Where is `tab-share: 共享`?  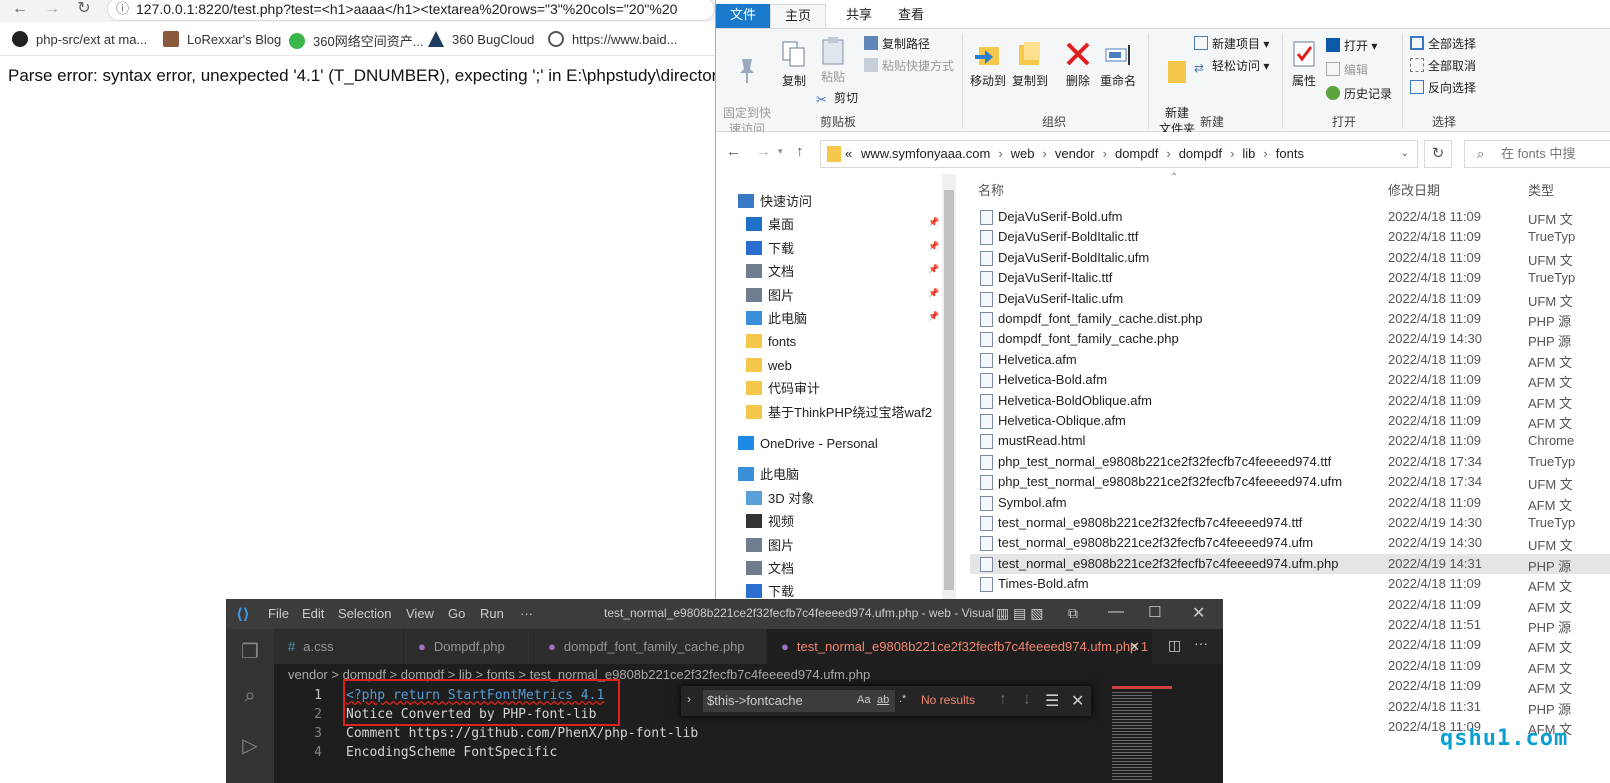
tab-share: 共享 is located at coordinates (859, 16).